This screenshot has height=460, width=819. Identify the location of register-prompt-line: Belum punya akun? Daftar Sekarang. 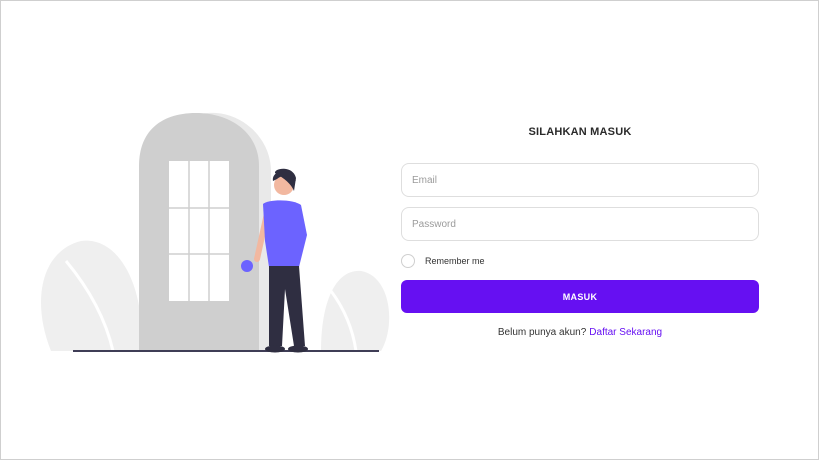
(580, 332).